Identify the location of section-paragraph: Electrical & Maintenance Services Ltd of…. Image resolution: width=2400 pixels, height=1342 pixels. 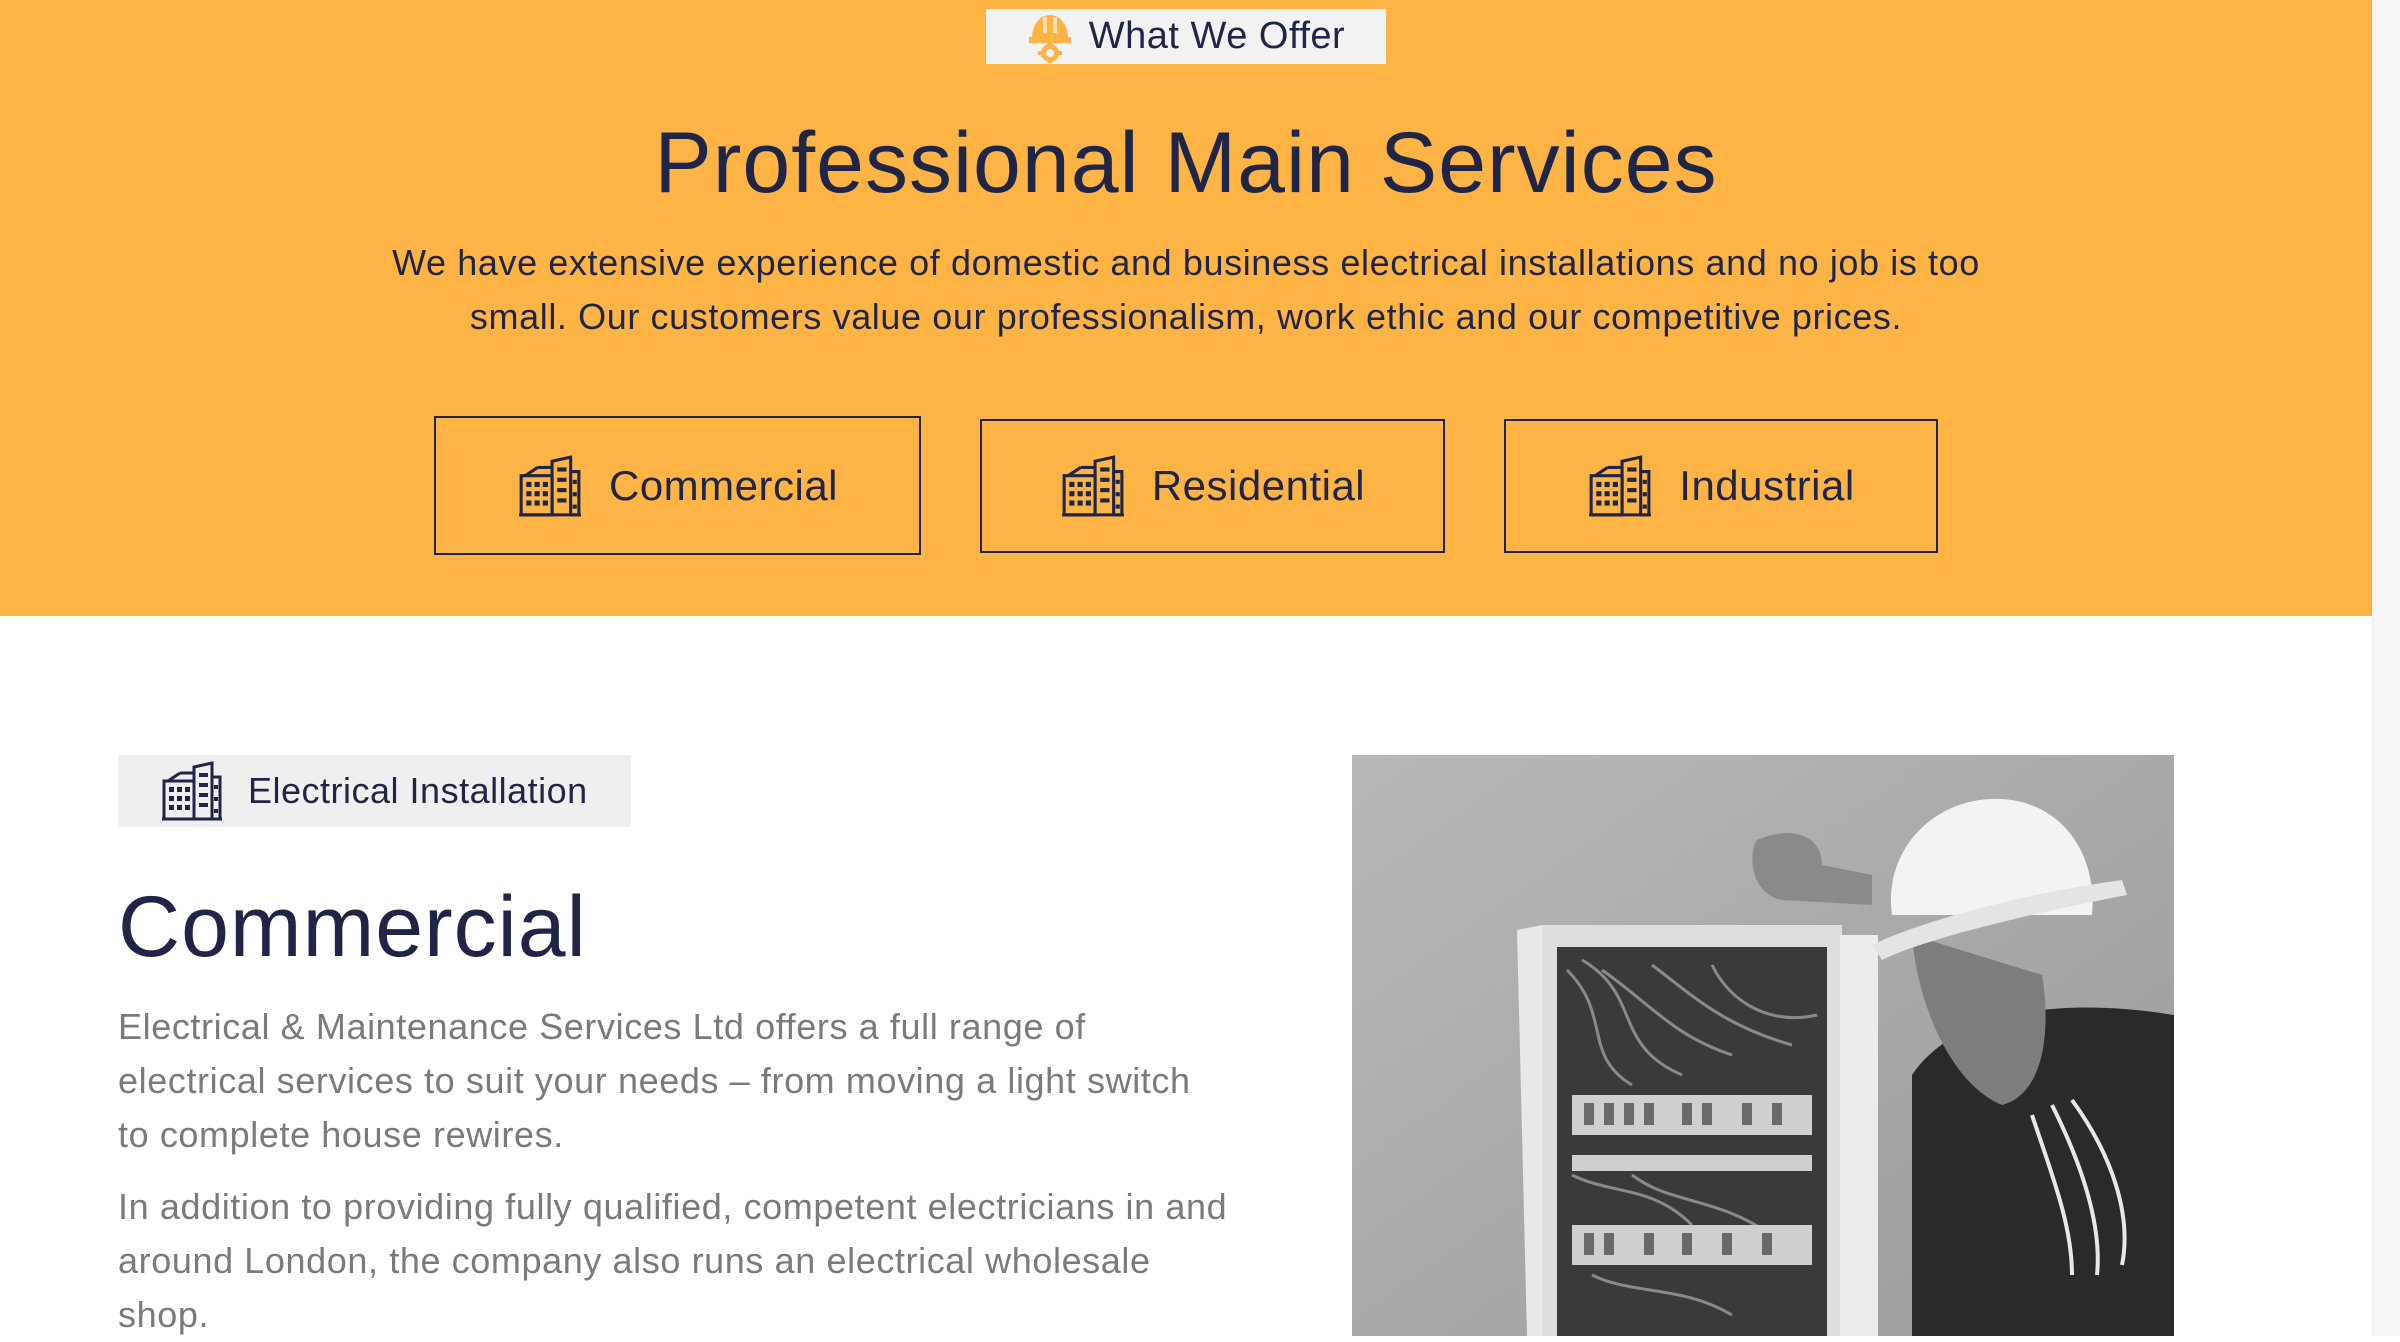
(654, 1080).